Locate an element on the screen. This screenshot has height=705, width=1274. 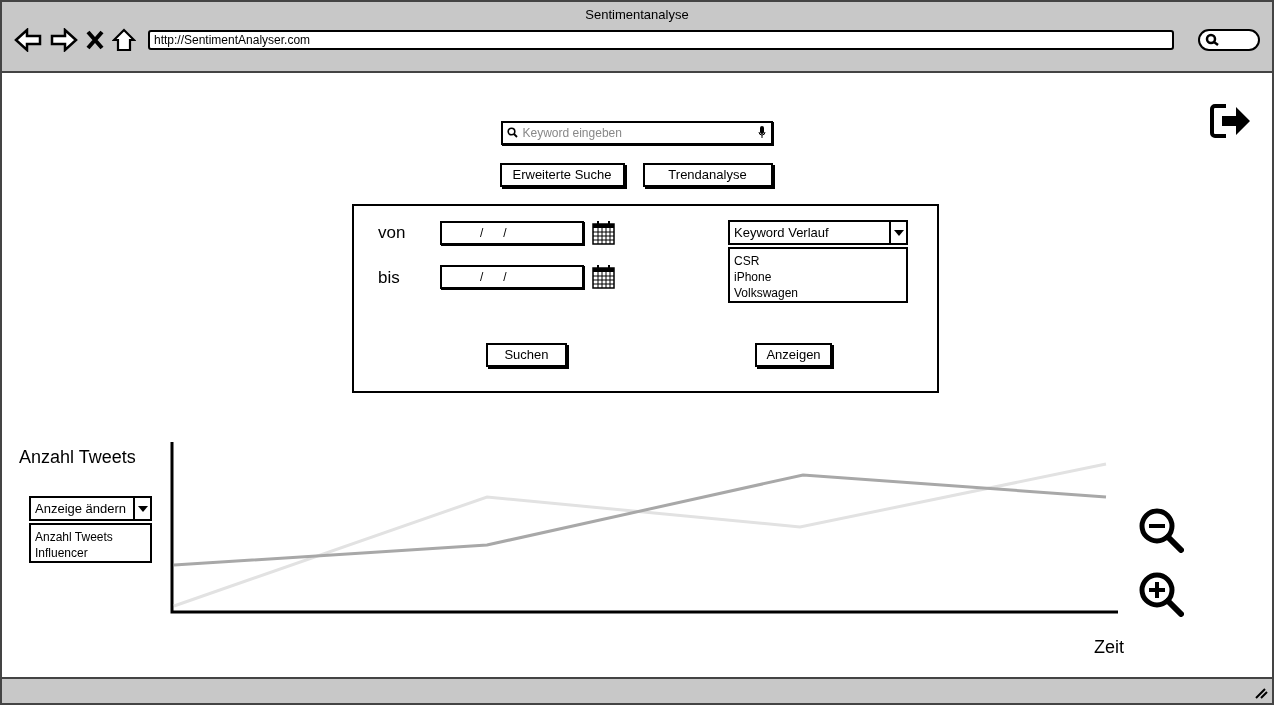
forward-icon is located at coordinates (64, 39).